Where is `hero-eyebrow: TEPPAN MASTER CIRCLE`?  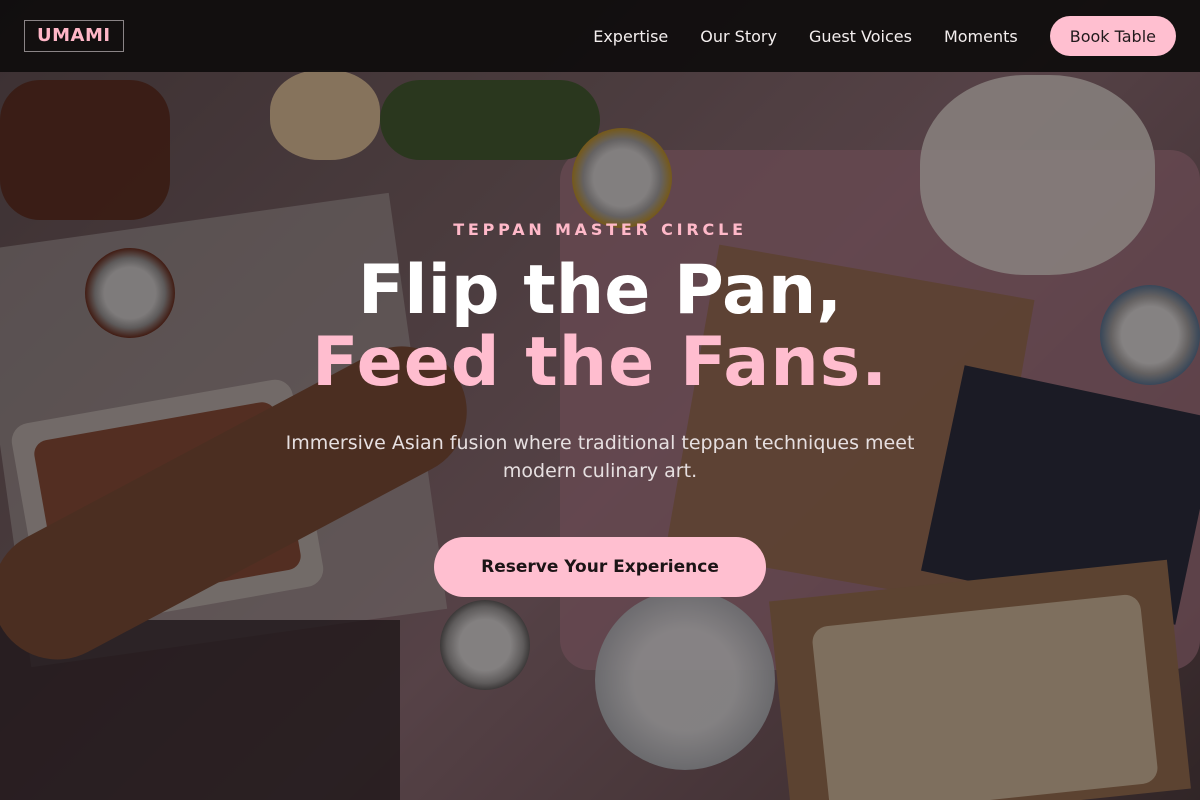 hero-eyebrow: TEPPAN MASTER CIRCLE is located at coordinates (600, 229).